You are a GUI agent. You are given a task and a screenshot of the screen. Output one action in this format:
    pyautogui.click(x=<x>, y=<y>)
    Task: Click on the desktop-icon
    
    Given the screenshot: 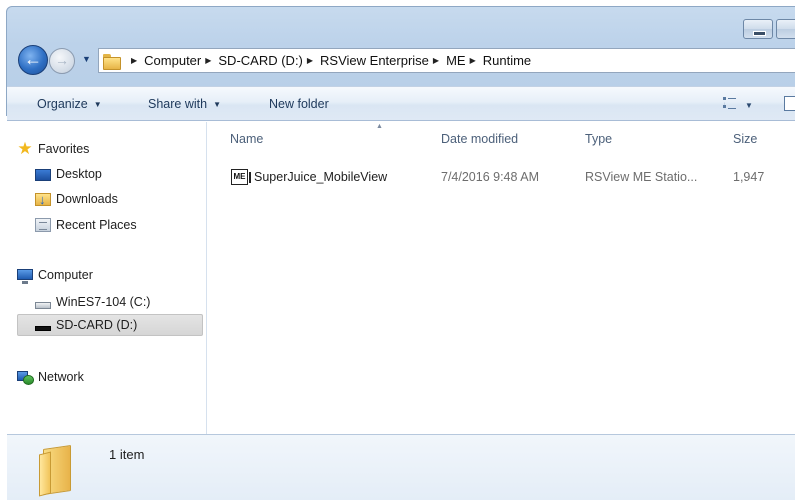 What is the action you would take?
    pyautogui.click(x=43, y=175)
    